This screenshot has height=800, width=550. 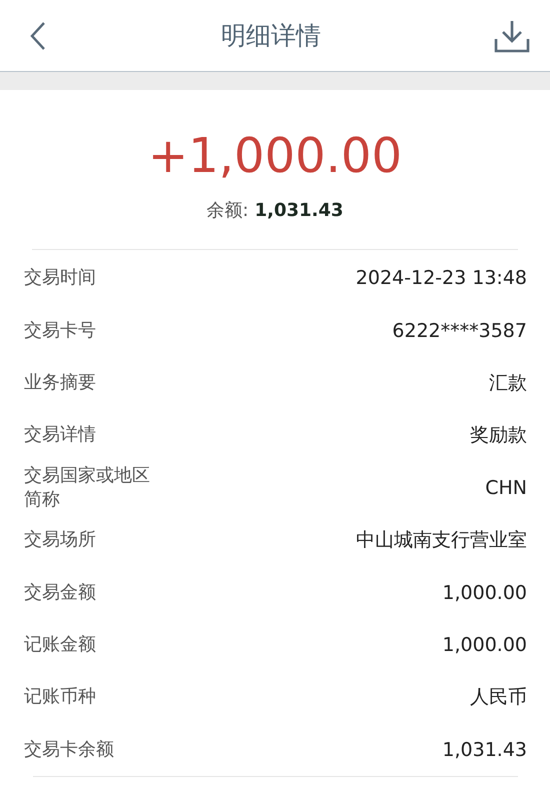 What do you see at coordinates (441, 278) in the screenshot?
I see `field-value: 2024-12-23 13:48` at bounding box center [441, 278].